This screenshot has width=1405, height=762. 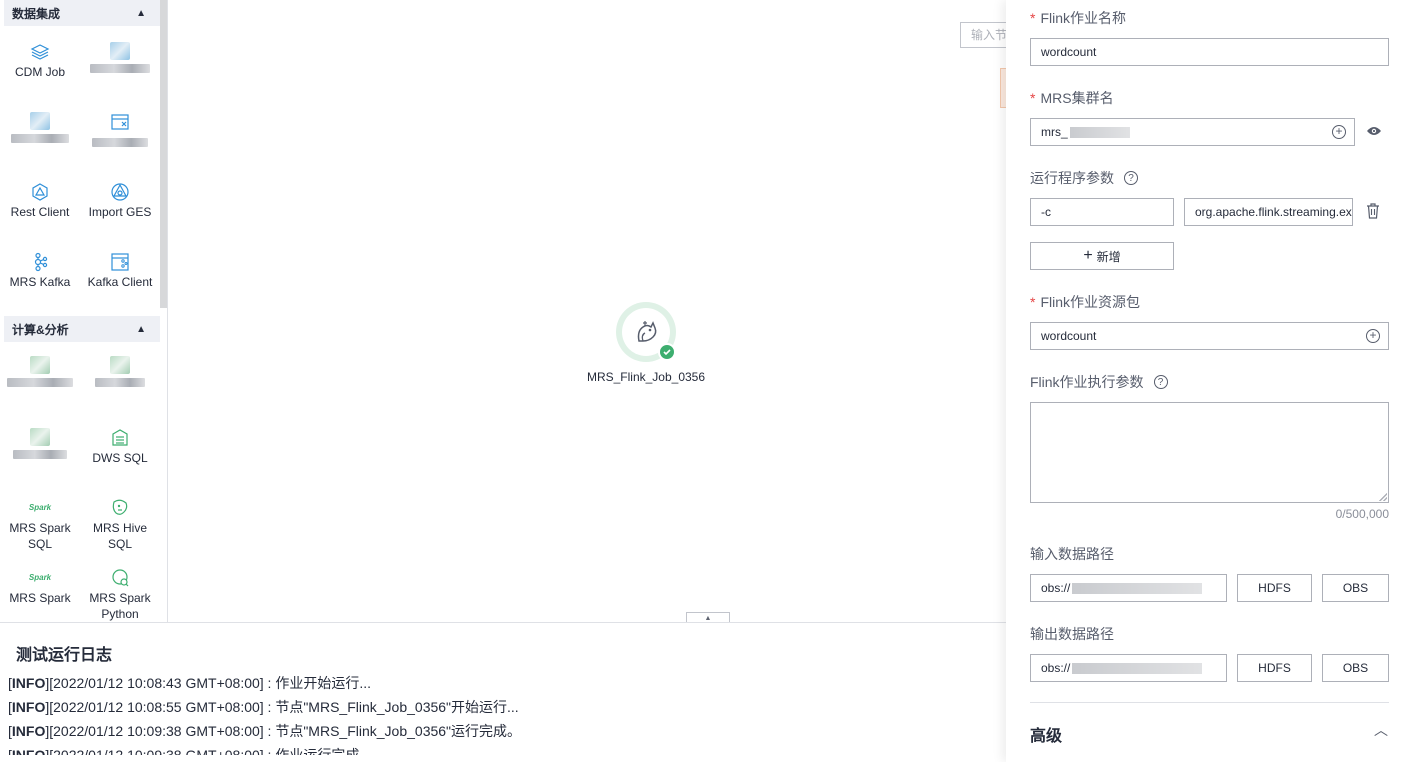 I want to click on job-name-label: * Flink作业名称, so click(x=1078, y=18).